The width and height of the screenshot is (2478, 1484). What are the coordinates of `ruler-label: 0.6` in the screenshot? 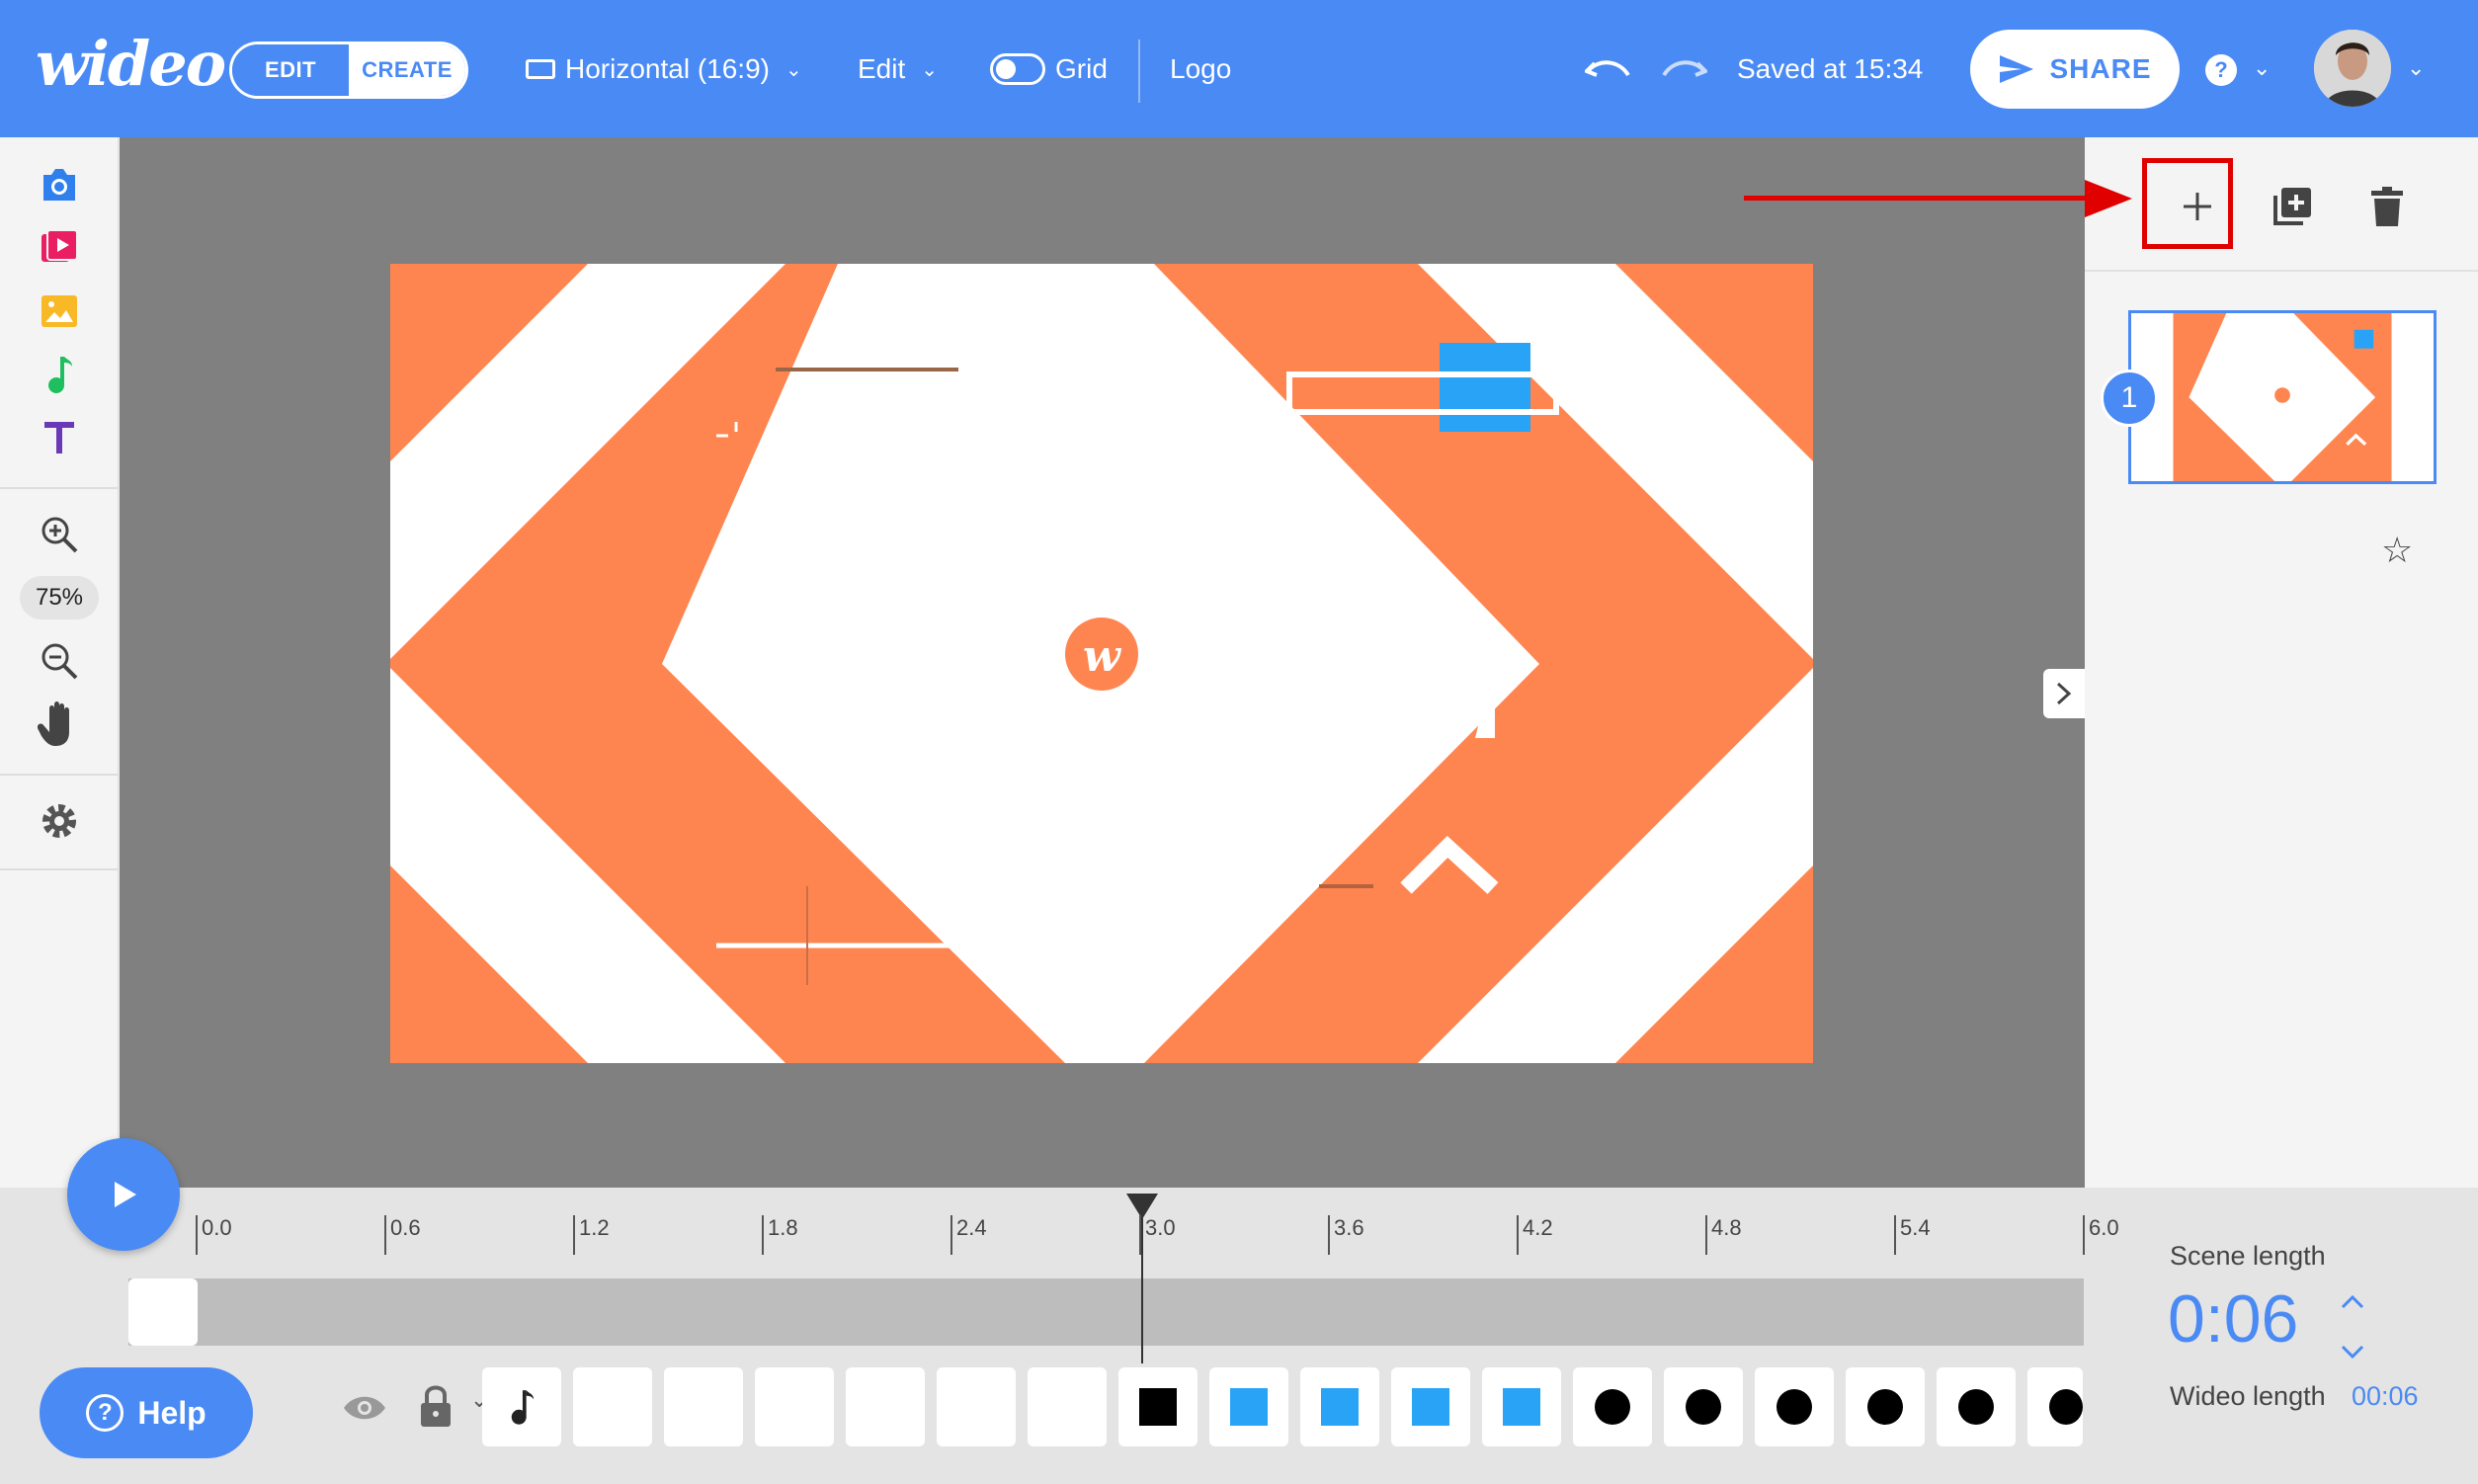 It's located at (405, 1227).